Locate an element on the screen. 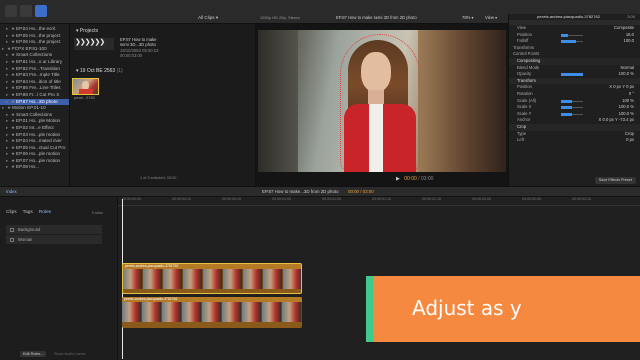 This screenshot has height=360, width=640. tab-roles: Roles is located at coordinates (45, 212).